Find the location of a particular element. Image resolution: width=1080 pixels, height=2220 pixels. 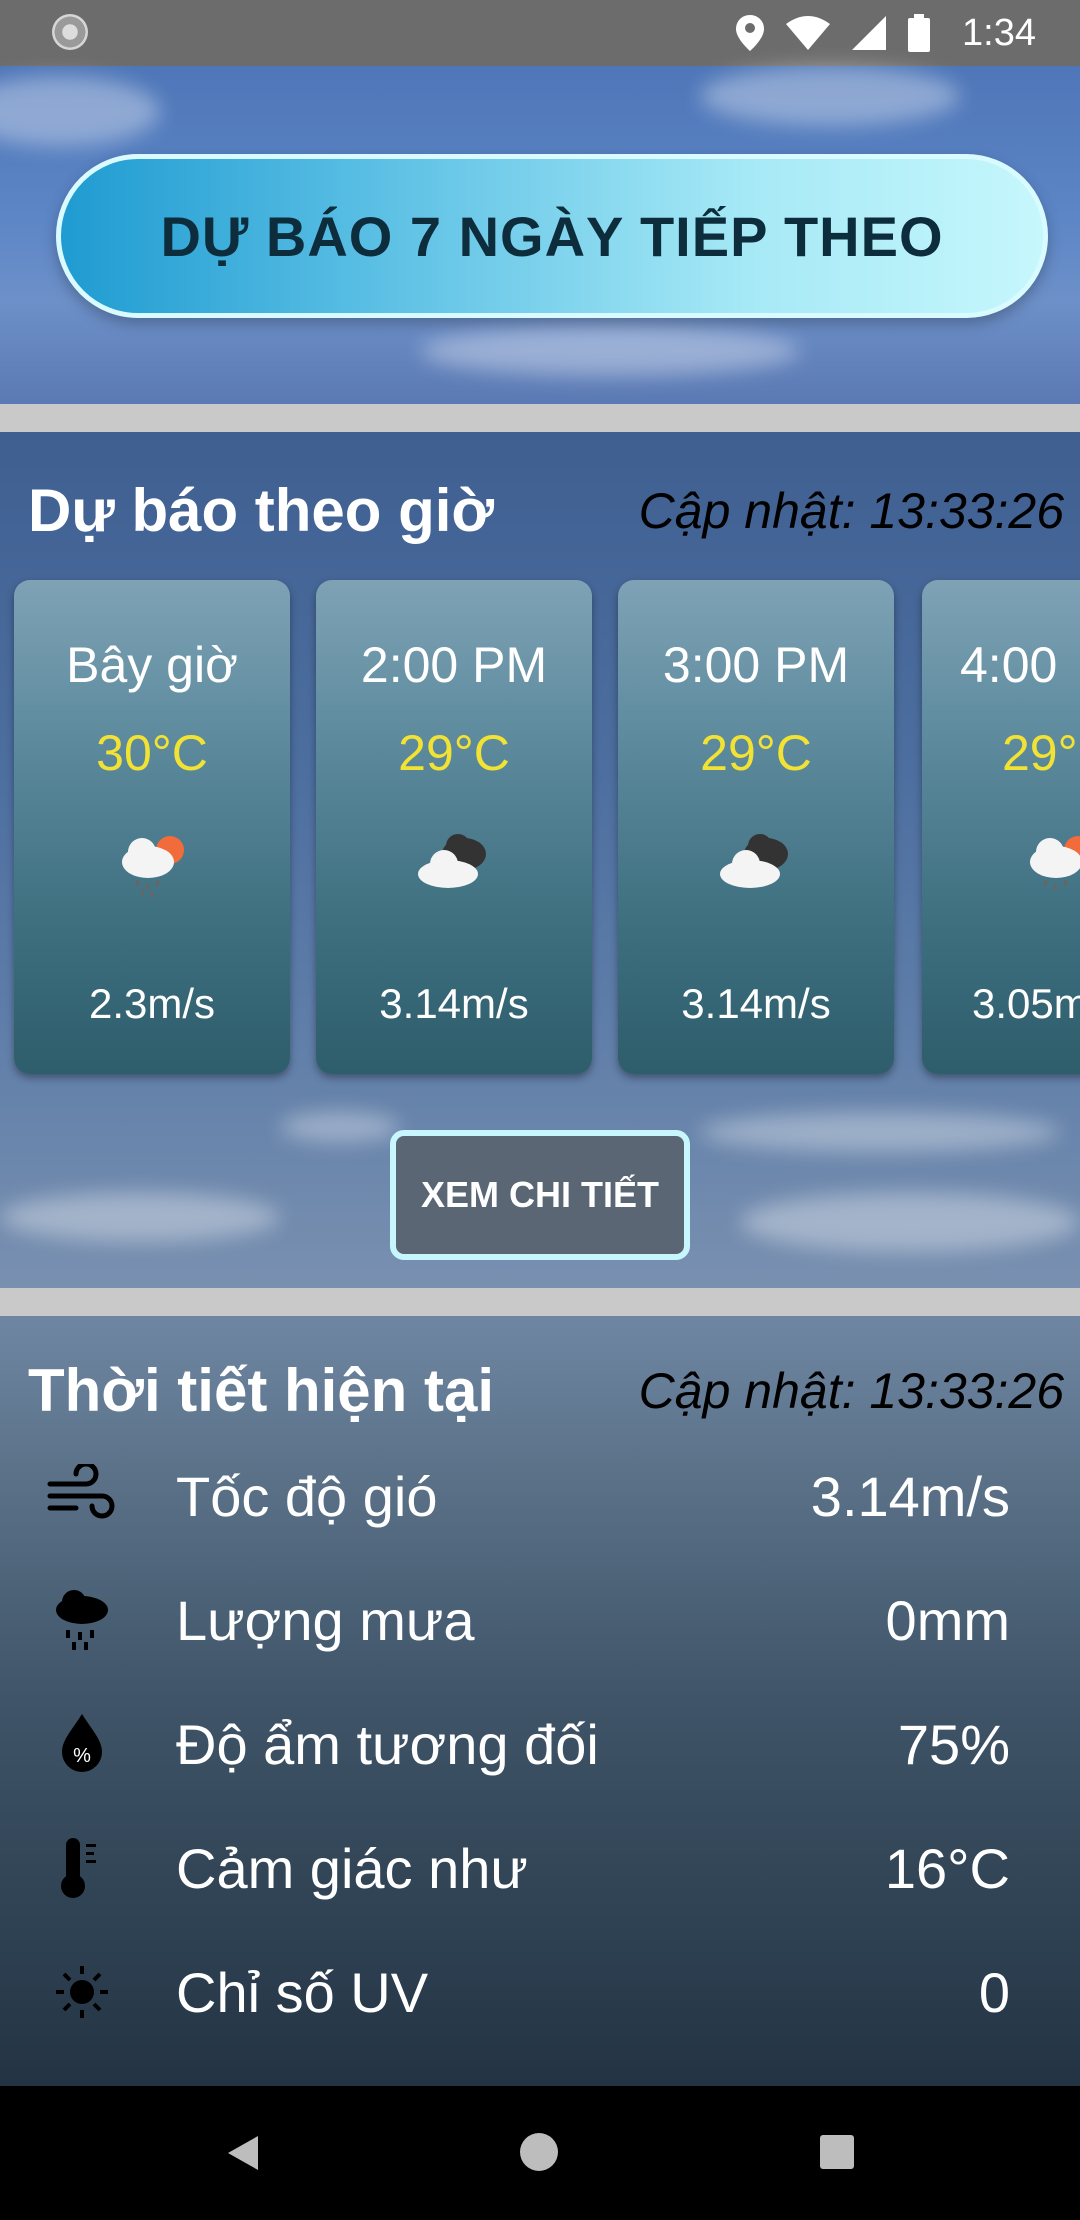

row-value: 0mm is located at coordinates (947, 1620).